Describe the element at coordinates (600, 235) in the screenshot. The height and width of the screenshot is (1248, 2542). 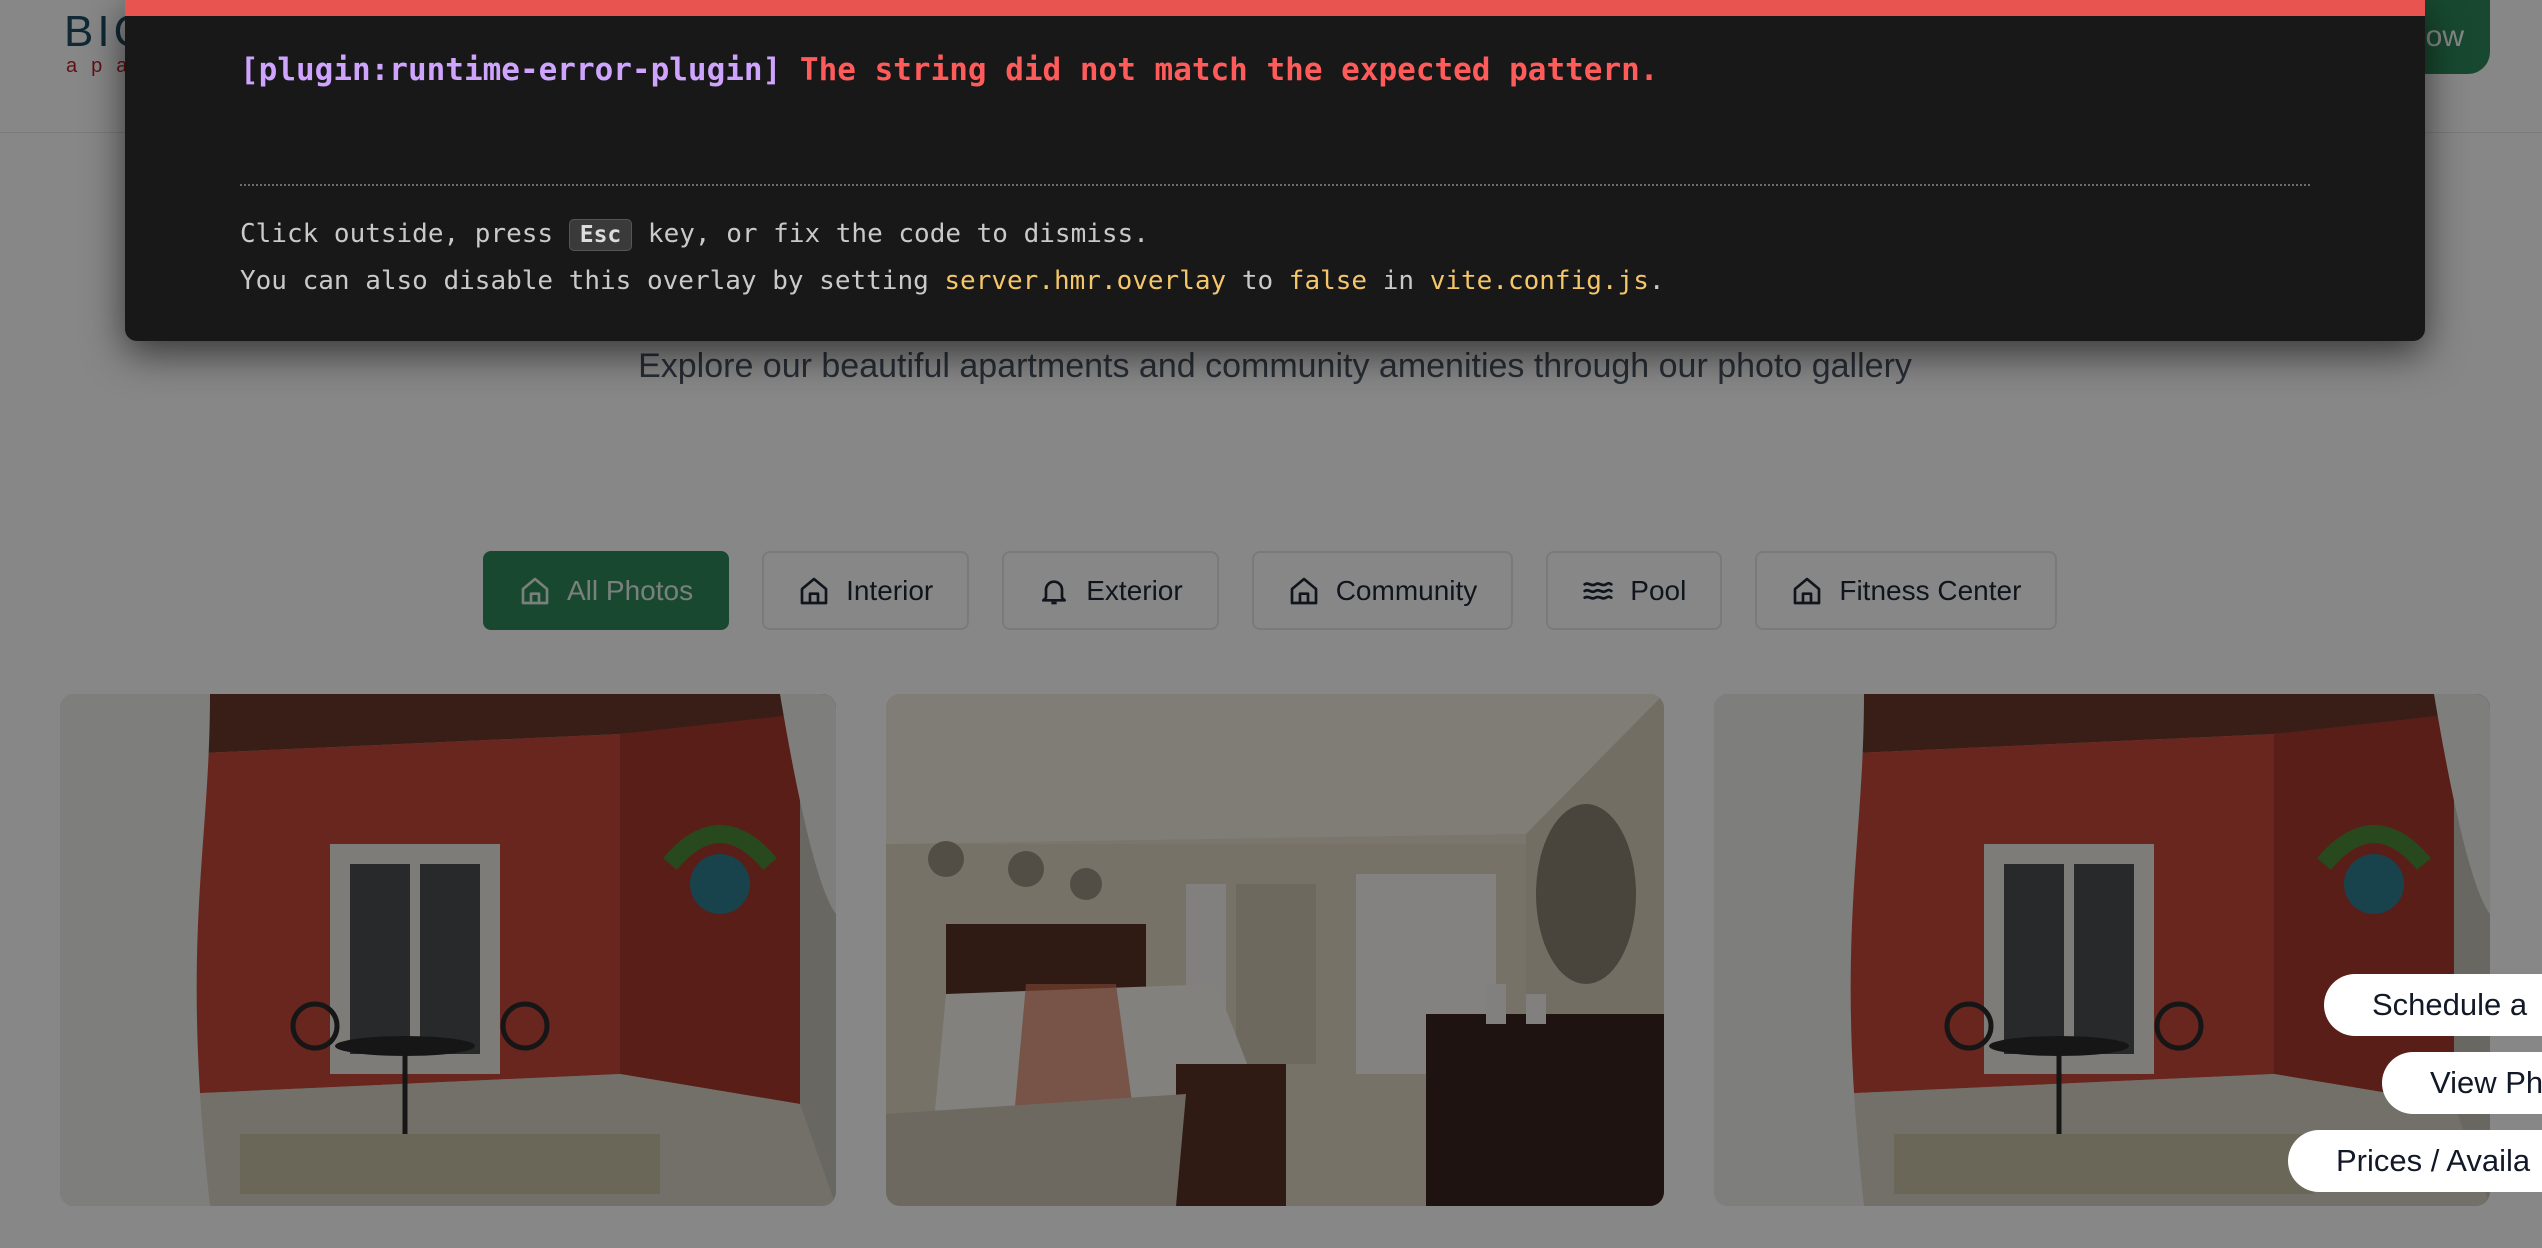
I see `esc-key: Esc` at that location.